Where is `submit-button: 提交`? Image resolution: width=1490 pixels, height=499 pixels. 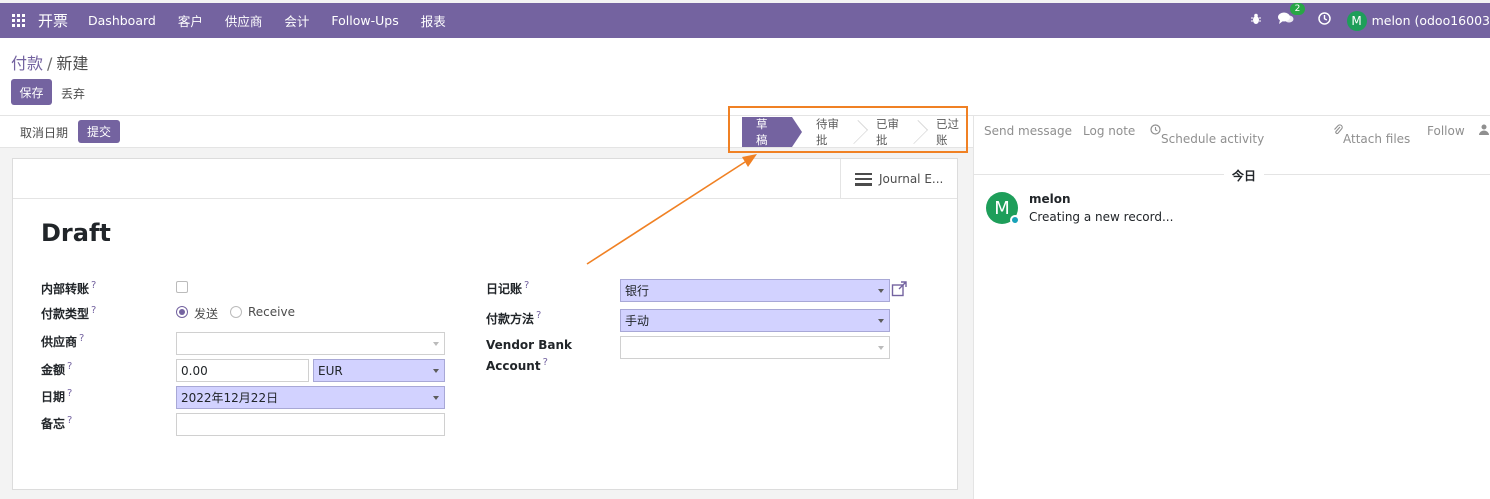
submit-button: 提交 is located at coordinates (99, 131).